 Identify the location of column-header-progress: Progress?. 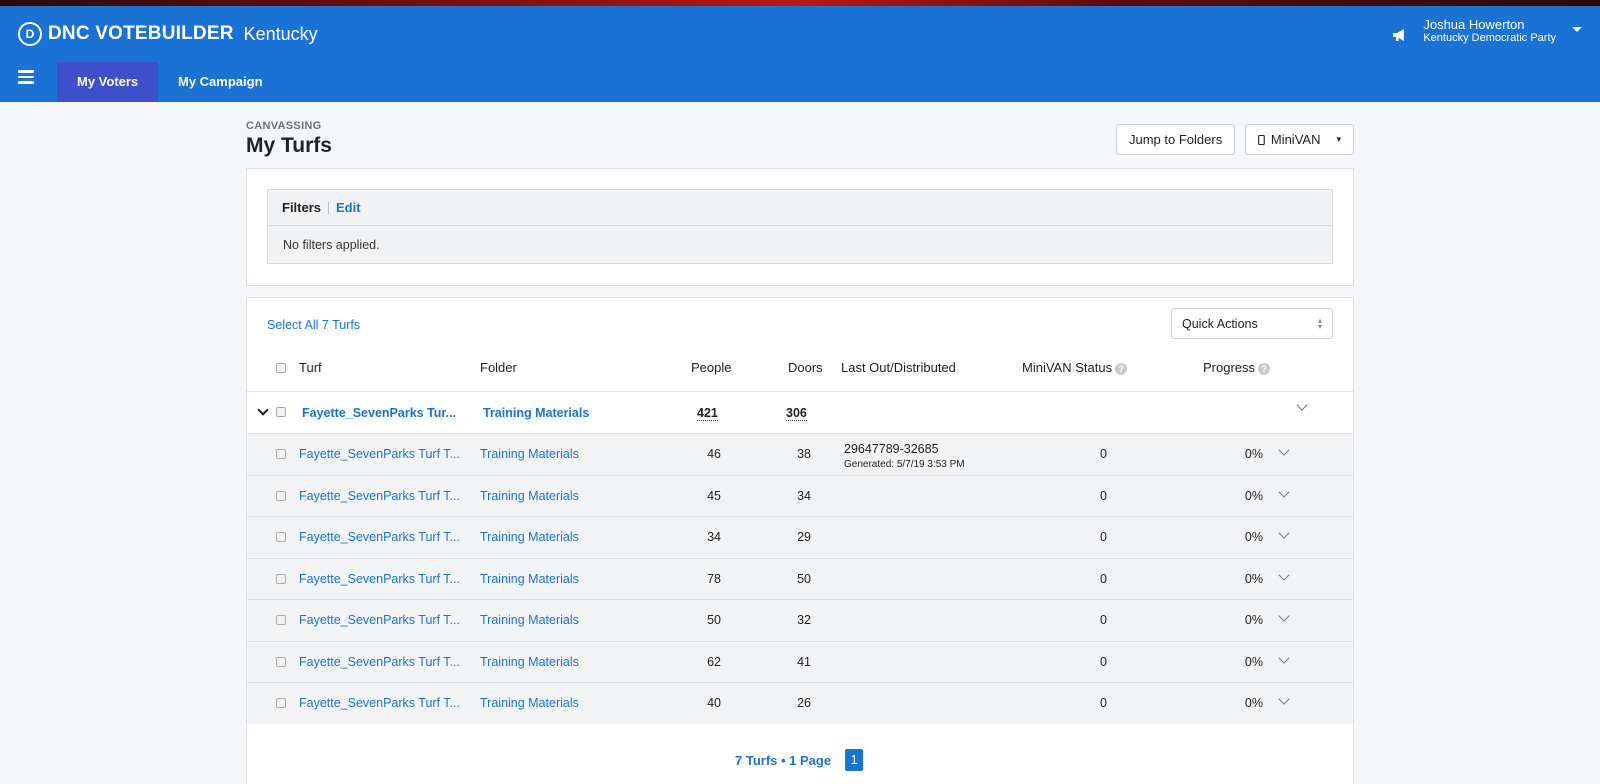
(1237, 367).